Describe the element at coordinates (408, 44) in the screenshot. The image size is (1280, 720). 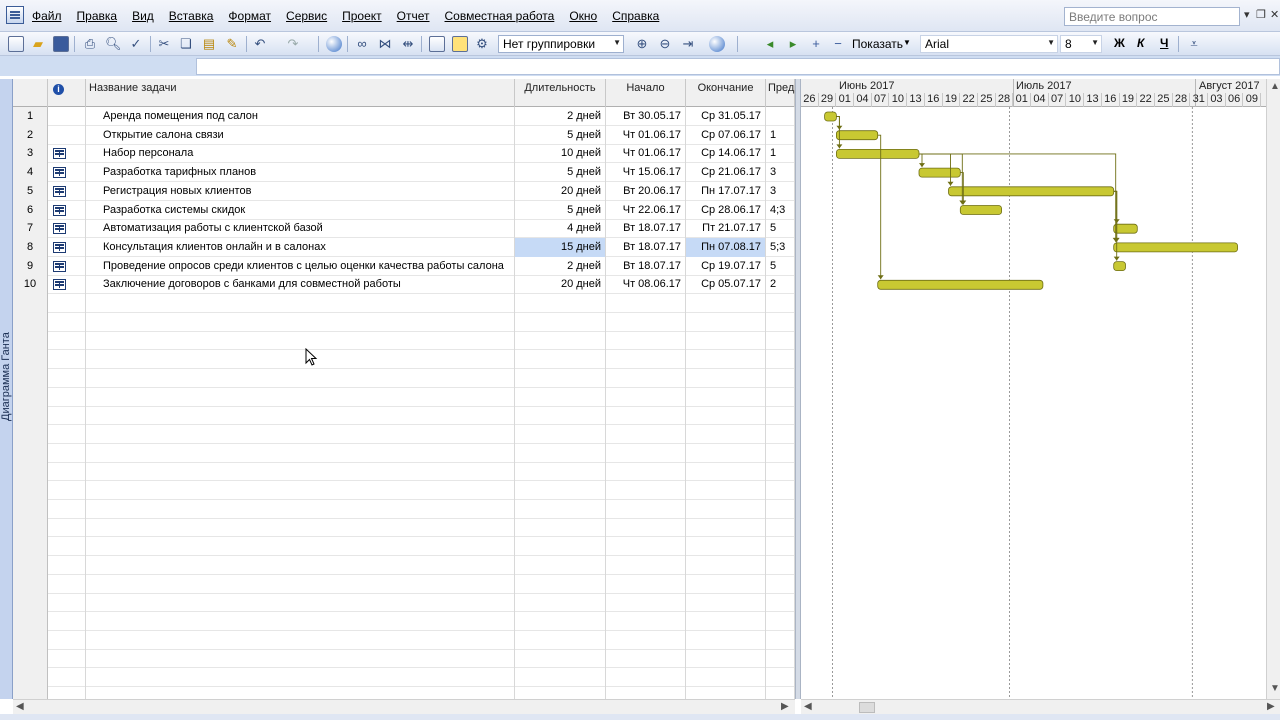
I see `split-task-icon: ⇹` at that location.